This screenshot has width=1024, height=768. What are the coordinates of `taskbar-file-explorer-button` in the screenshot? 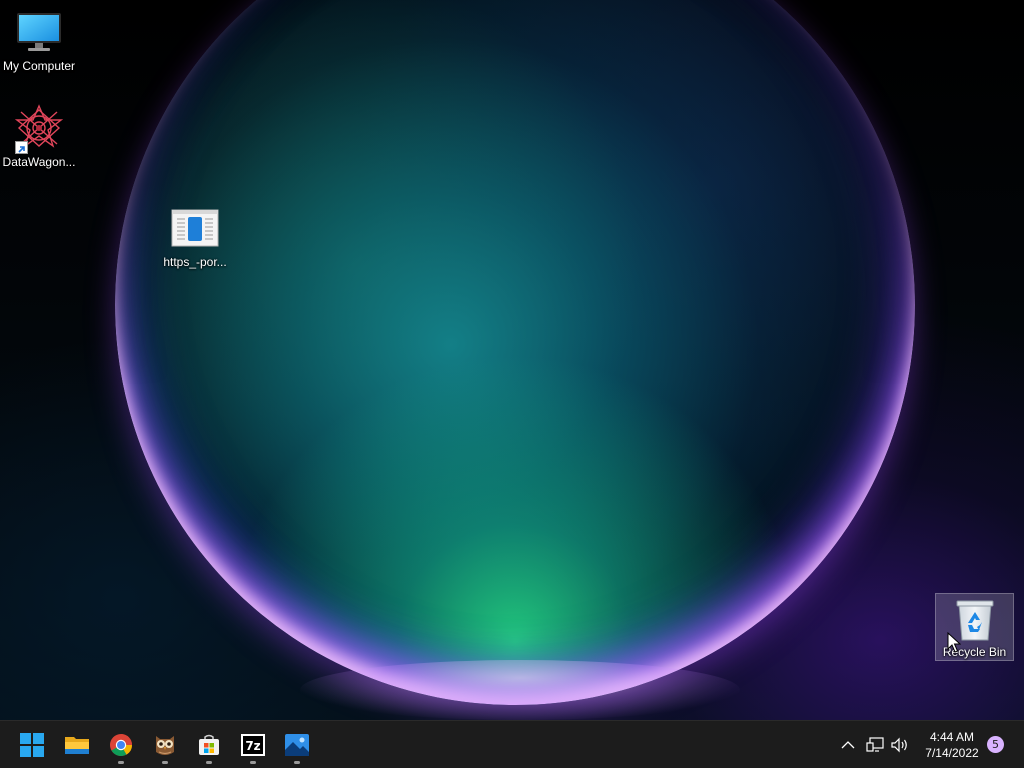 It's located at (77, 745).